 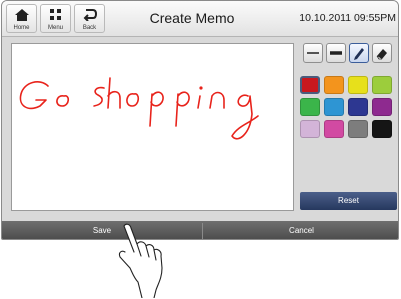 What do you see at coordinates (89, 28) in the screenshot?
I see `back-label: Back` at bounding box center [89, 28].